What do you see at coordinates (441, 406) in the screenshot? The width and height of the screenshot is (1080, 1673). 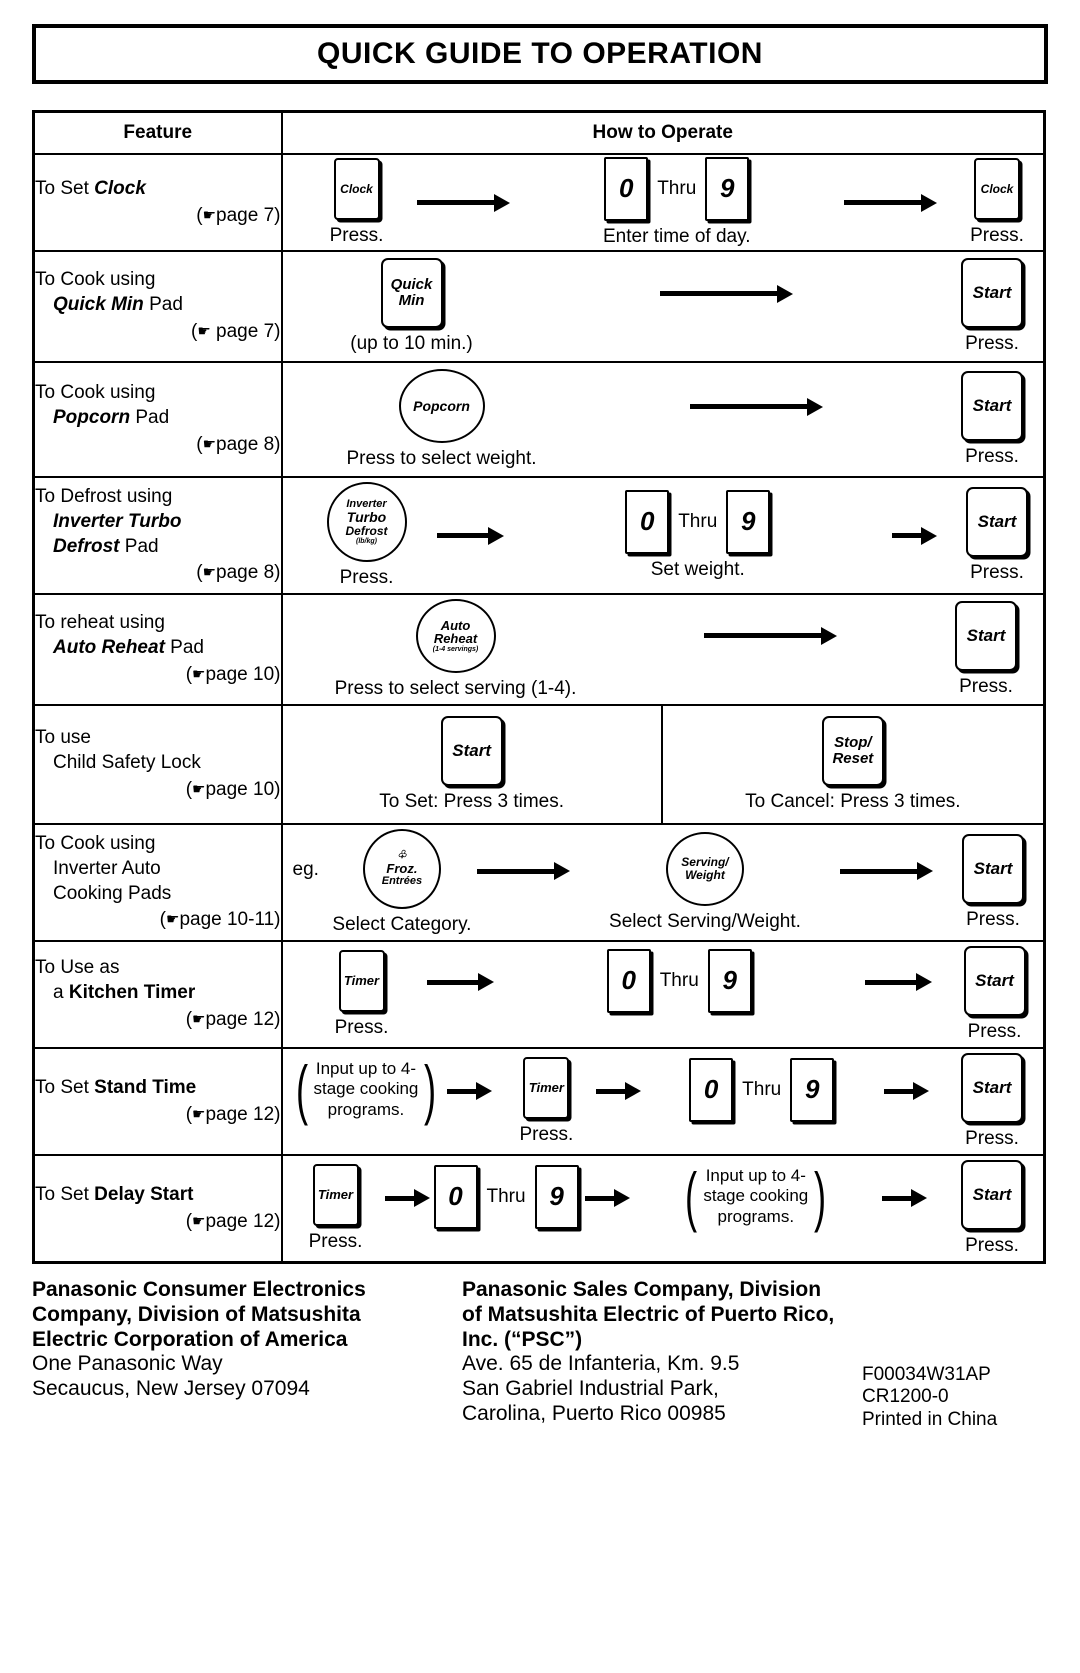 I see `popcorn-pad-button: Popcorn` at bounding box center [441, 406].